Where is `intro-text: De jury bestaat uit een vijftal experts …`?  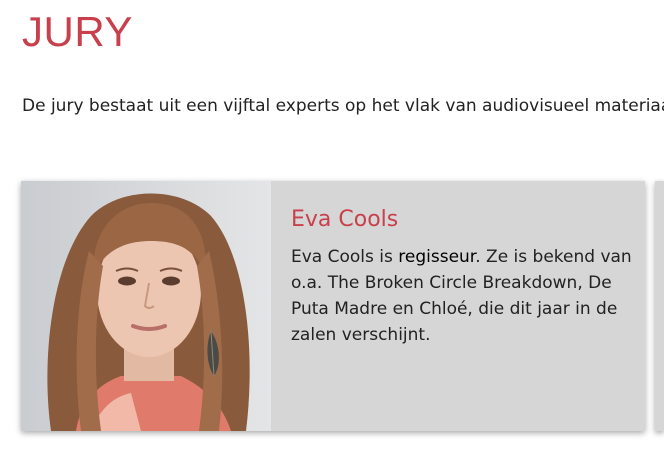
intro-text: De jury bestaat uit een vijftal experts … is located at coordinates (343, 106).